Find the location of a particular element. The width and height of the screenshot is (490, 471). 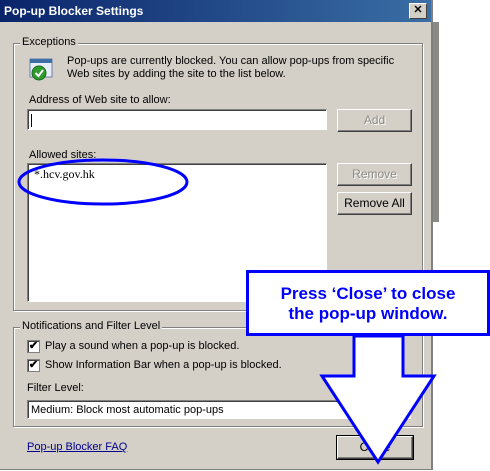

highlight-ellipse is located at coordinates (103, 182).